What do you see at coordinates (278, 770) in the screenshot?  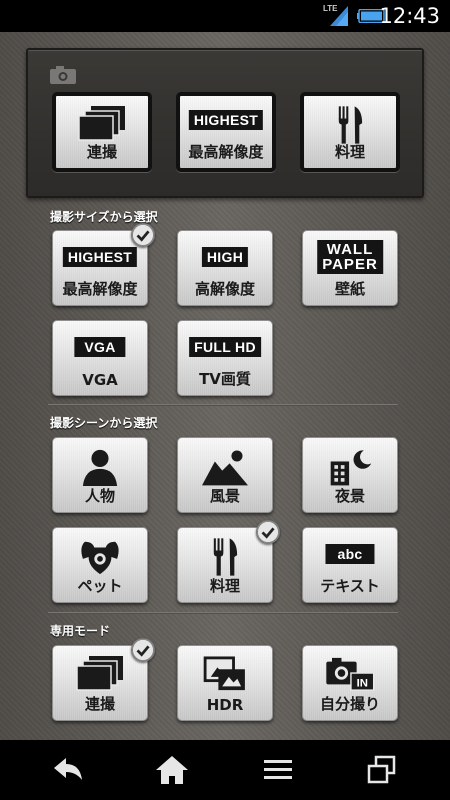 I see `menu-icon` at bounding box center [278, 770].